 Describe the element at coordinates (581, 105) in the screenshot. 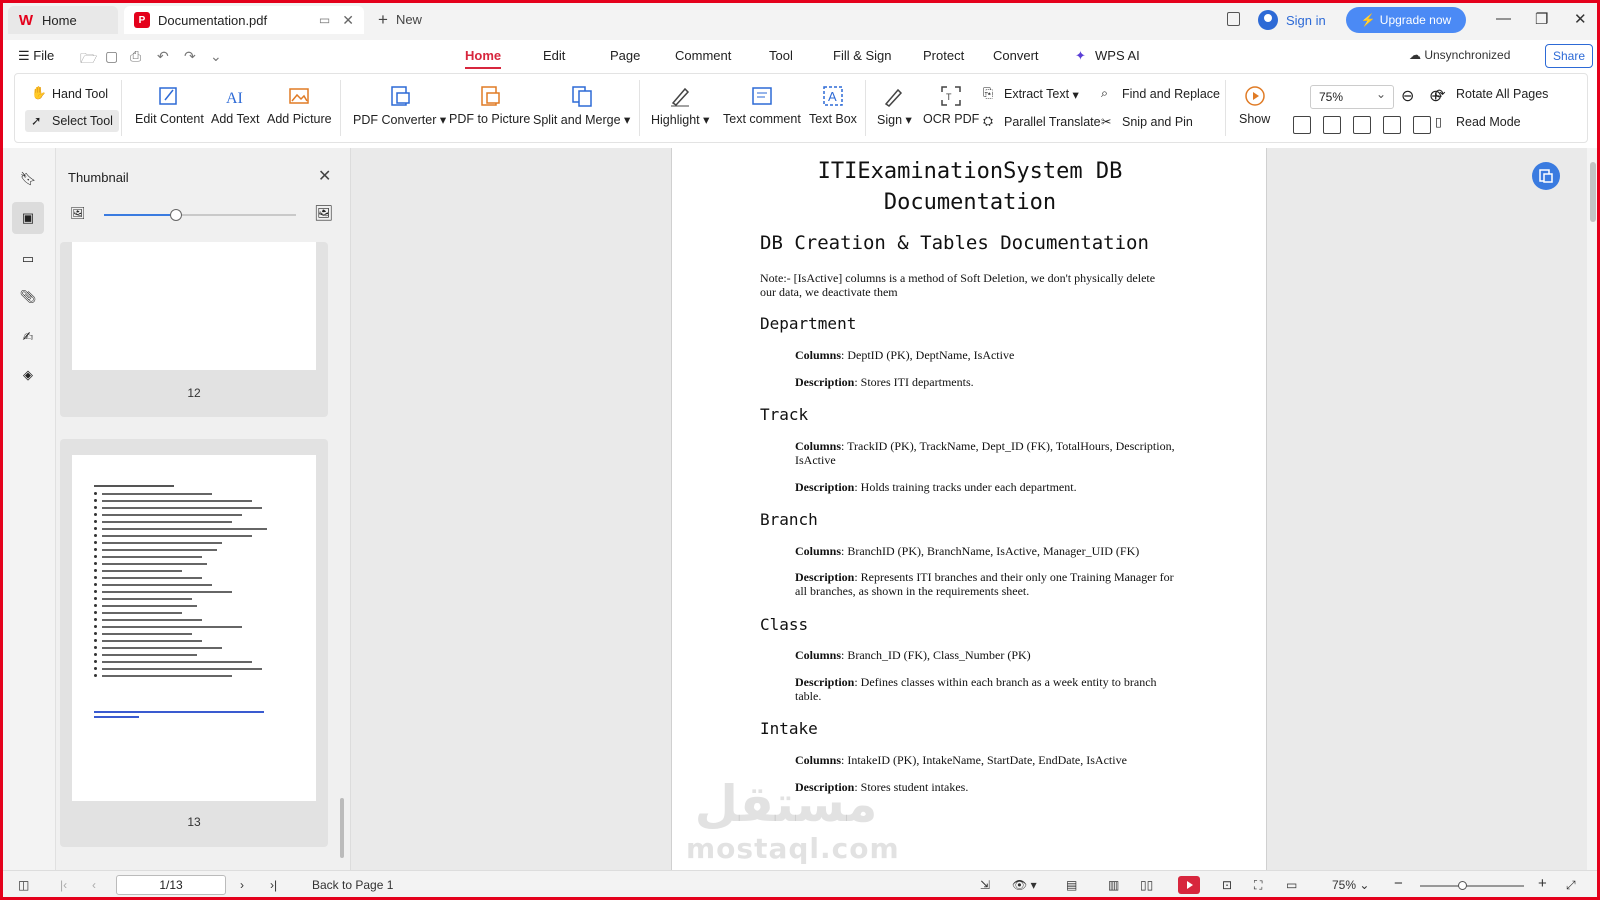

I see `split-merge-button: Split and Merge ▾` at that location.